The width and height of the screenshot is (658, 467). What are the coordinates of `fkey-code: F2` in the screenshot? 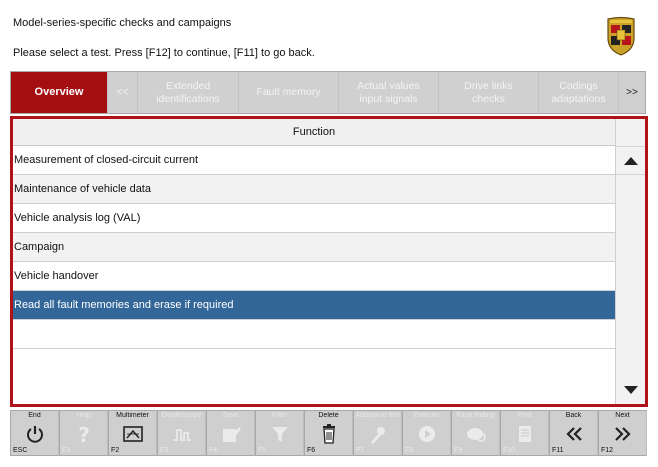 It's located at (115, 450).